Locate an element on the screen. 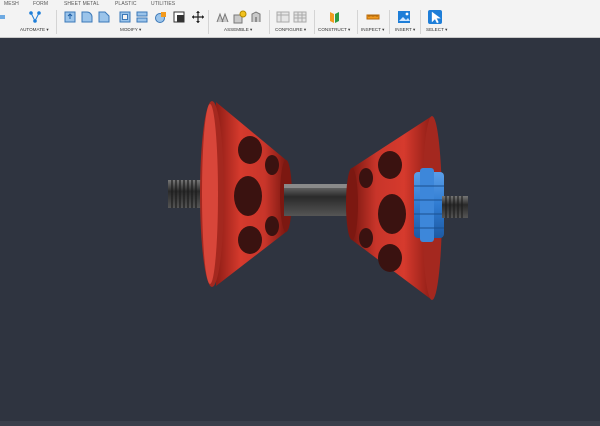 The height and width of the screenshot is (426, 600). as-built-joint-button is located at coordinates (257, 17).